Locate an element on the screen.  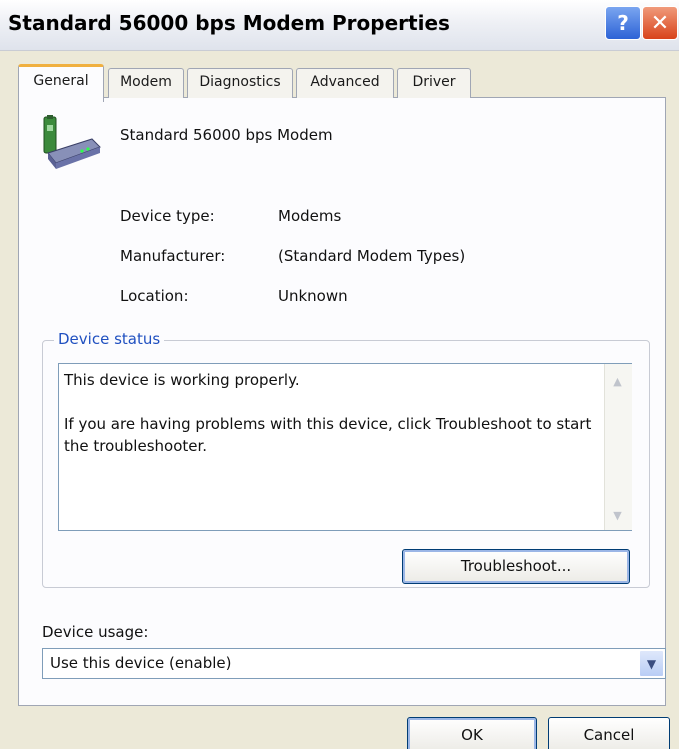
device-name: Standard 56000 bps Modem is located at coordinates (226, 135).